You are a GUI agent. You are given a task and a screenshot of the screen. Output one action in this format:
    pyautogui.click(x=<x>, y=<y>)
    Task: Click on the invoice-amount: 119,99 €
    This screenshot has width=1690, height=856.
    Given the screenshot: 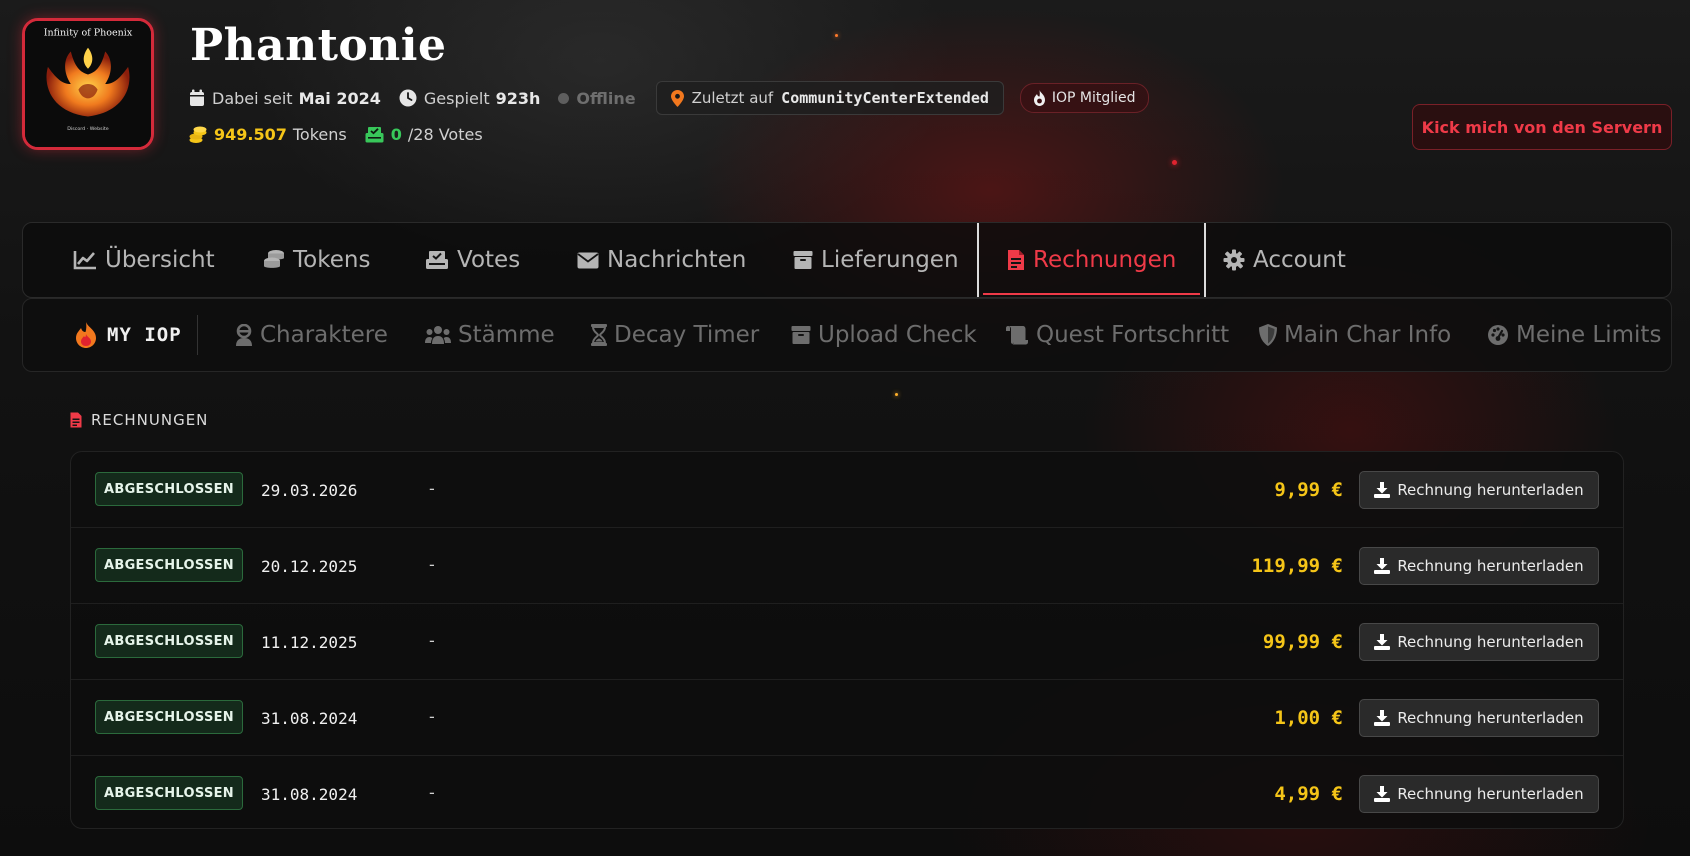 What is the action you would take?
    pyautogui.click(x=1297, y=566)
    